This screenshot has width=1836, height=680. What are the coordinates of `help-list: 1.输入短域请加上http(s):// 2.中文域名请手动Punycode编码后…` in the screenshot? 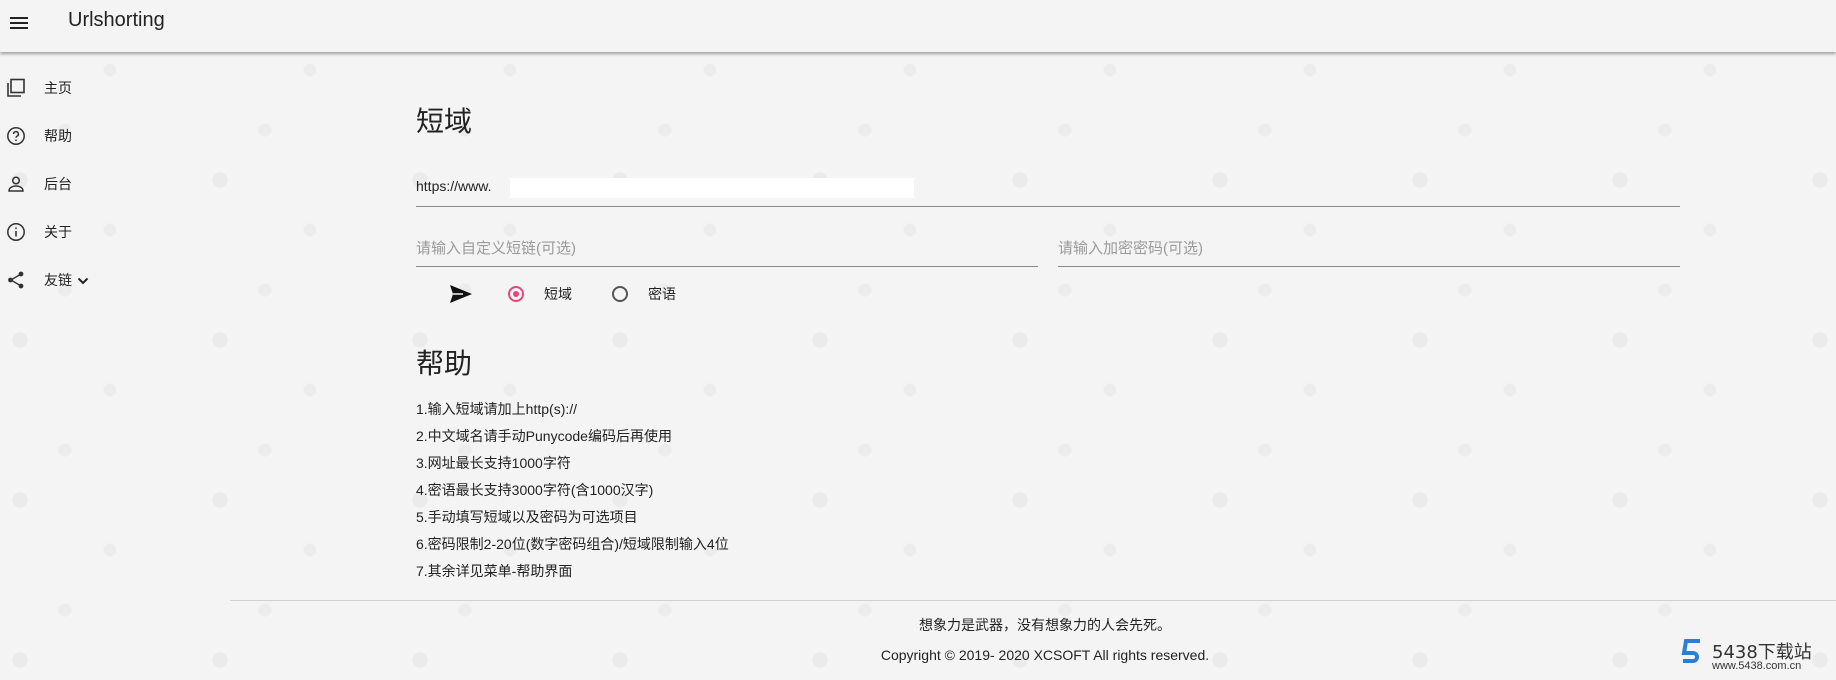 It's located at (572, 490).